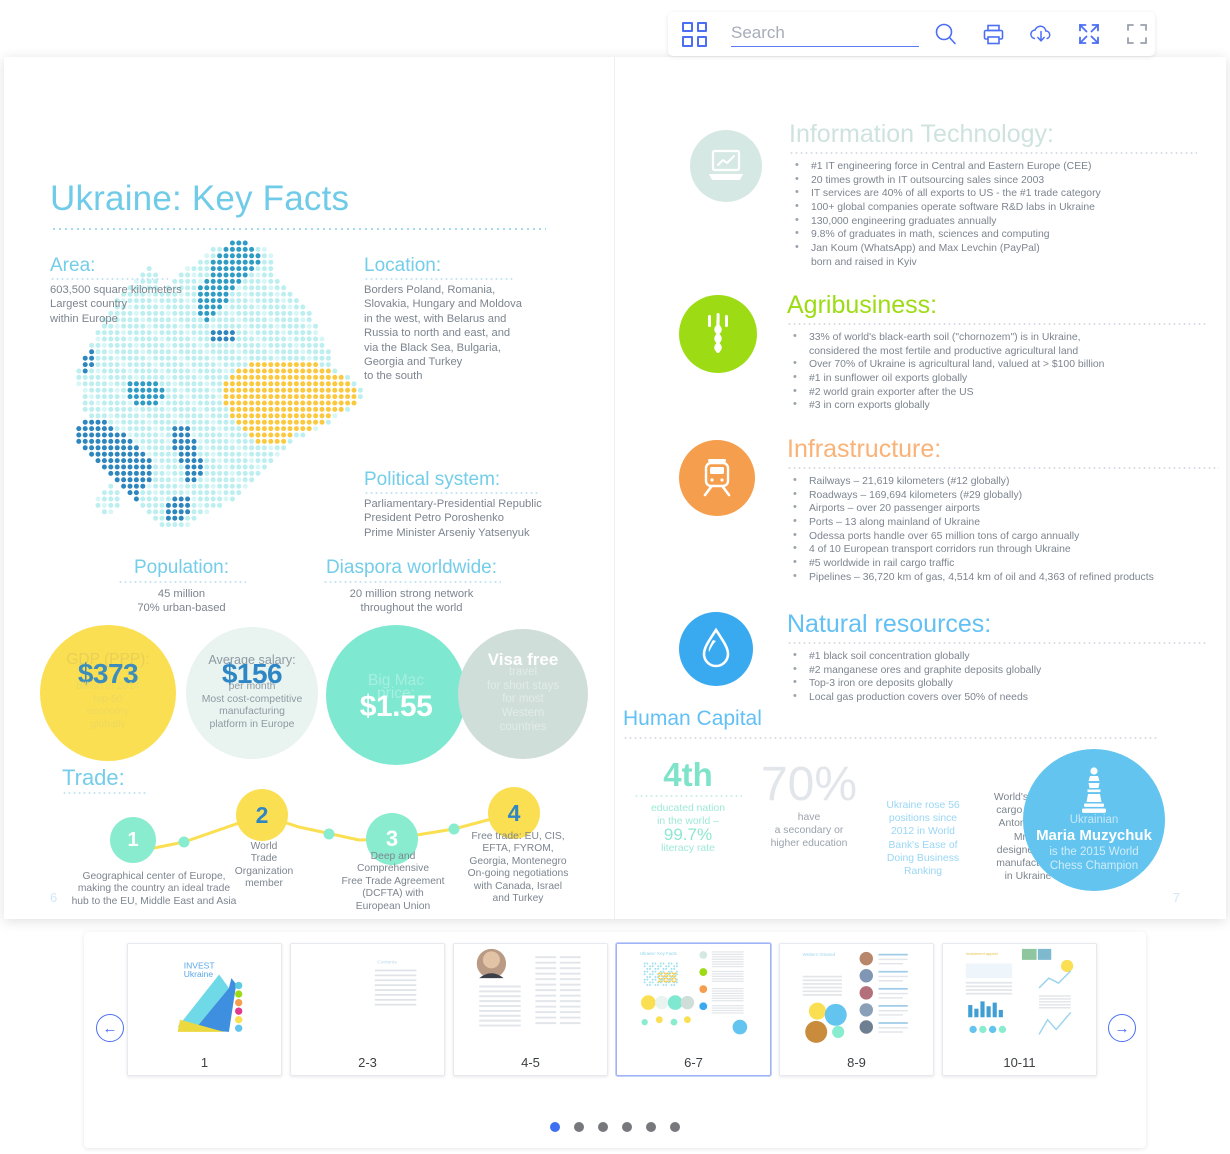 The width and height of the screenshot is (1230, 1154). Describe the element at coordinates (693, 1062) in the screenshot. I see `thumbnail-label: 6-7` at that location.